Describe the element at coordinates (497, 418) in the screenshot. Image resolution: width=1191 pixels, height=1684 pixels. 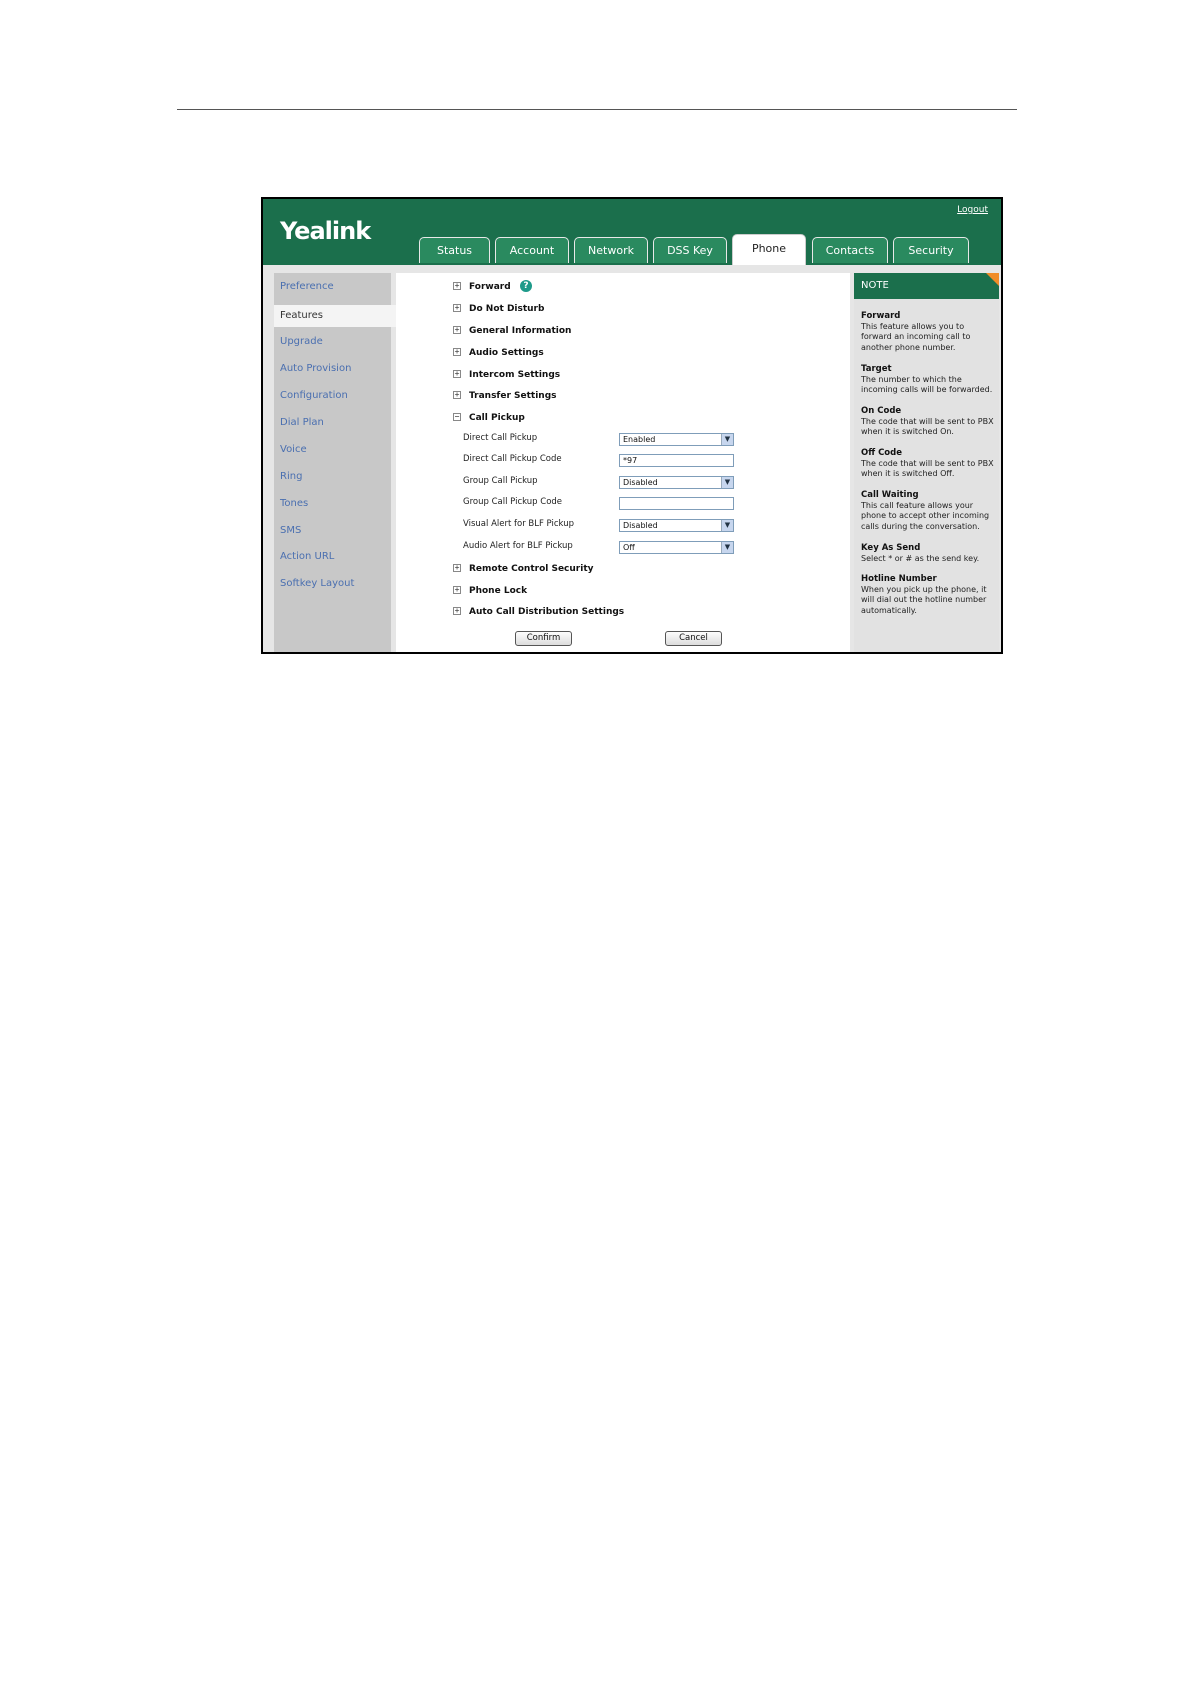
I see `section-label: Call Pickup` at that location.